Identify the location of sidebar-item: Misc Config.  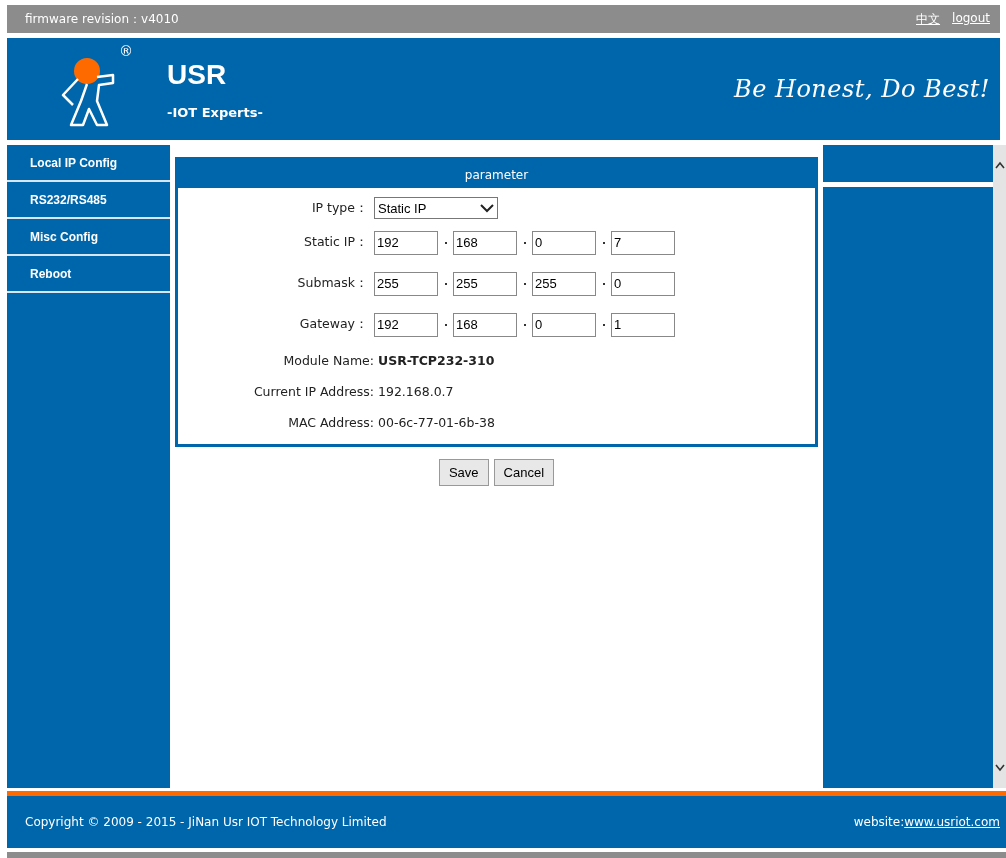
(88, 237).